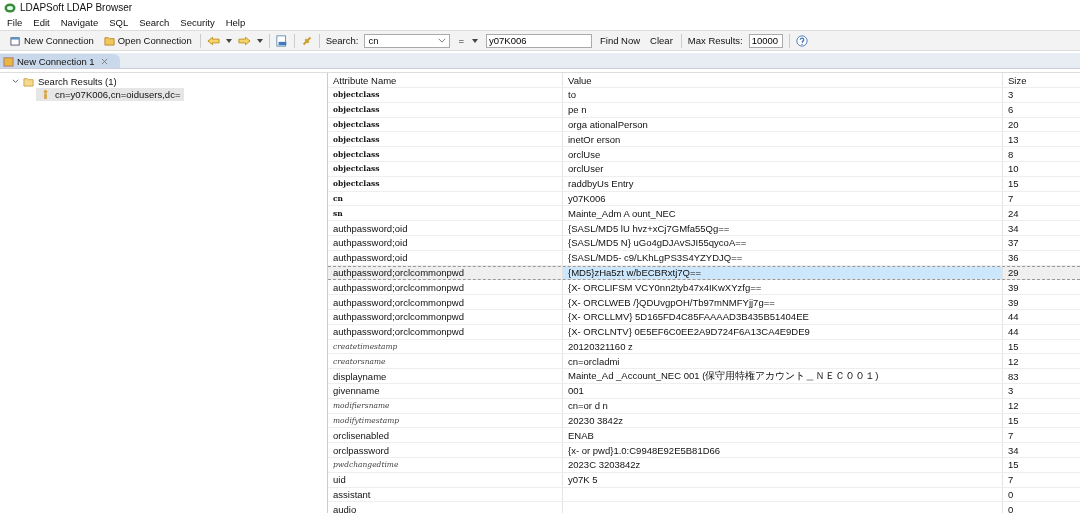 The width and height of the screenshot is (1080, 513). Describe the element at coordinates (783, 80) in the screenshot. I see `column-header: Value` at that location.